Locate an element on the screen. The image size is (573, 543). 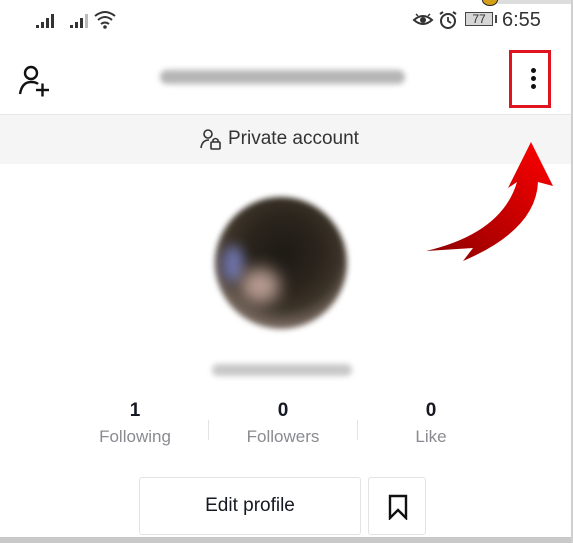
annotation-arrow-icon is located at coordinates (489, 201).